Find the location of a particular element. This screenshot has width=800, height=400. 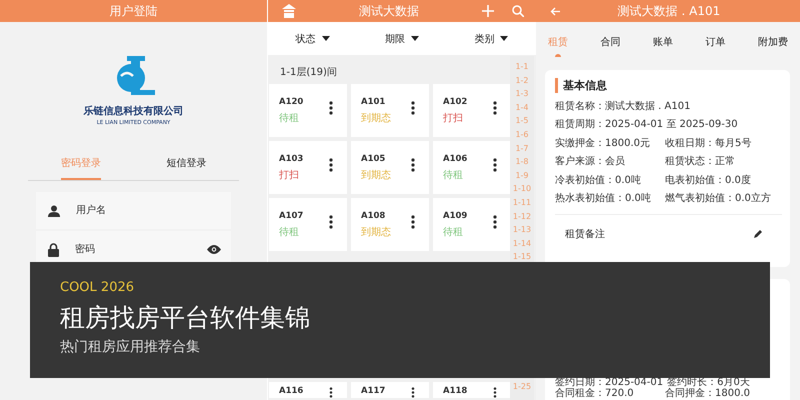

room-card: A107 待租 is located at coordinates (308, 224).